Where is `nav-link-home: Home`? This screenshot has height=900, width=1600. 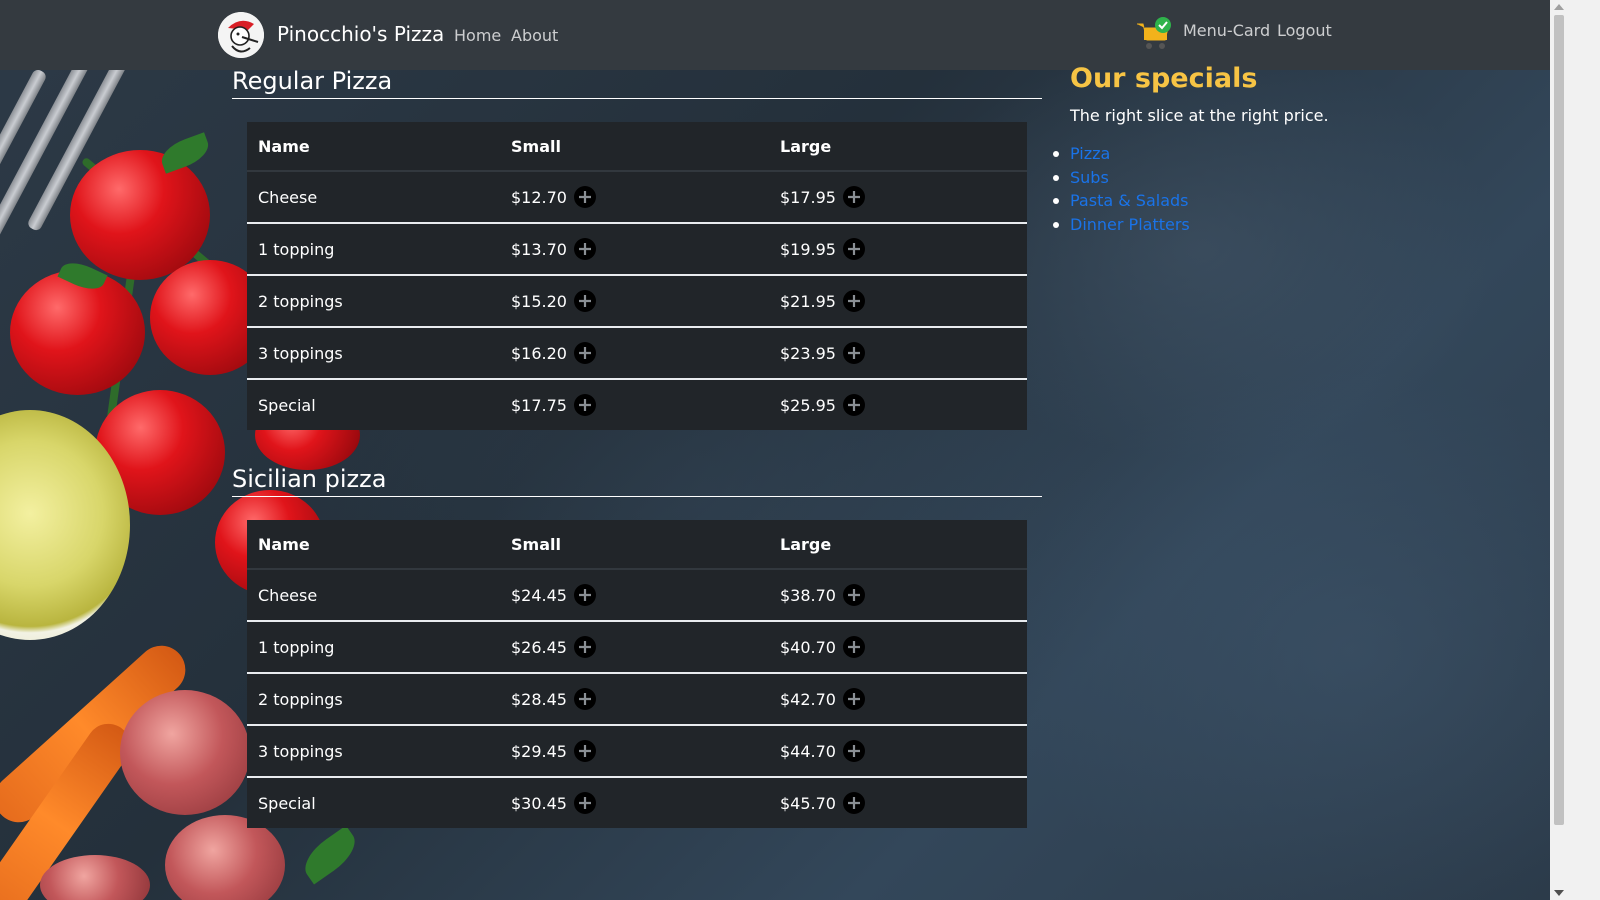 nav-link-home: Home is located at coordinates (477, 35).